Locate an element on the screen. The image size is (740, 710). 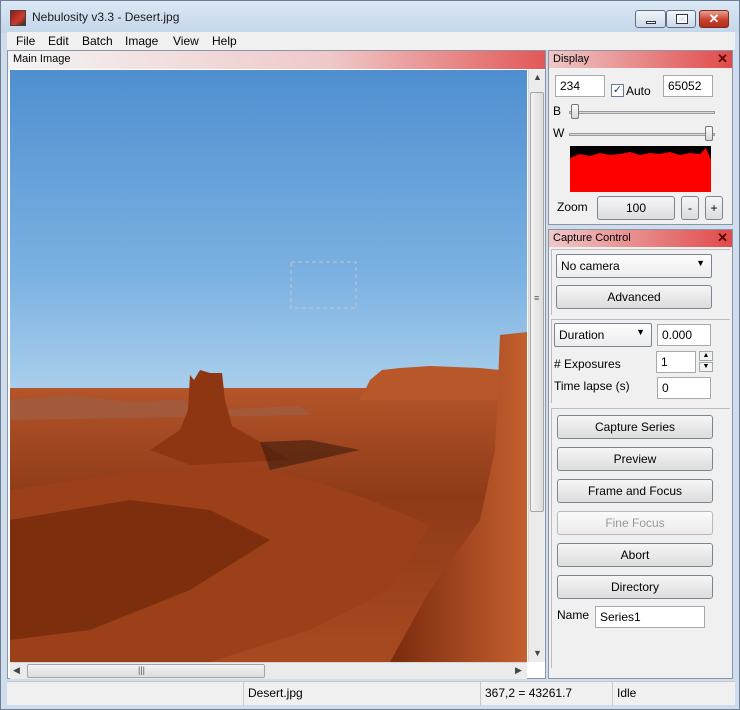
zoom-in-button: + is located at coordinates (714, 208).